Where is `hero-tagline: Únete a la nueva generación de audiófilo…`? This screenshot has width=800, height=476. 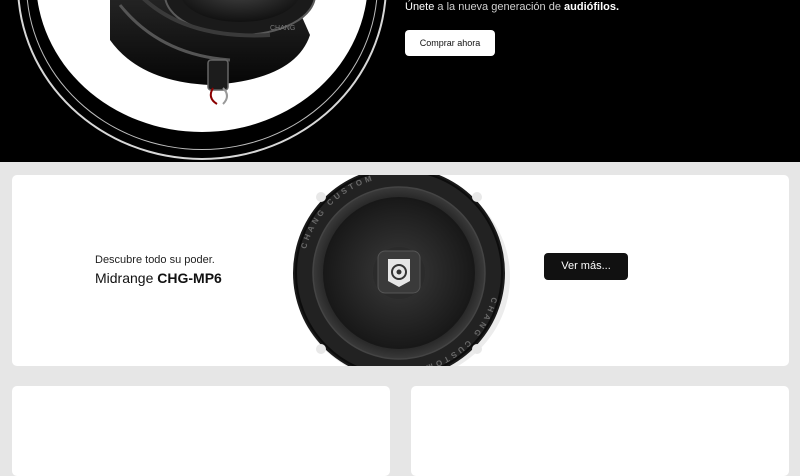 hero-tagline: Únete a la nueva generación de audiófilo… is located at coordinates (512, 7).